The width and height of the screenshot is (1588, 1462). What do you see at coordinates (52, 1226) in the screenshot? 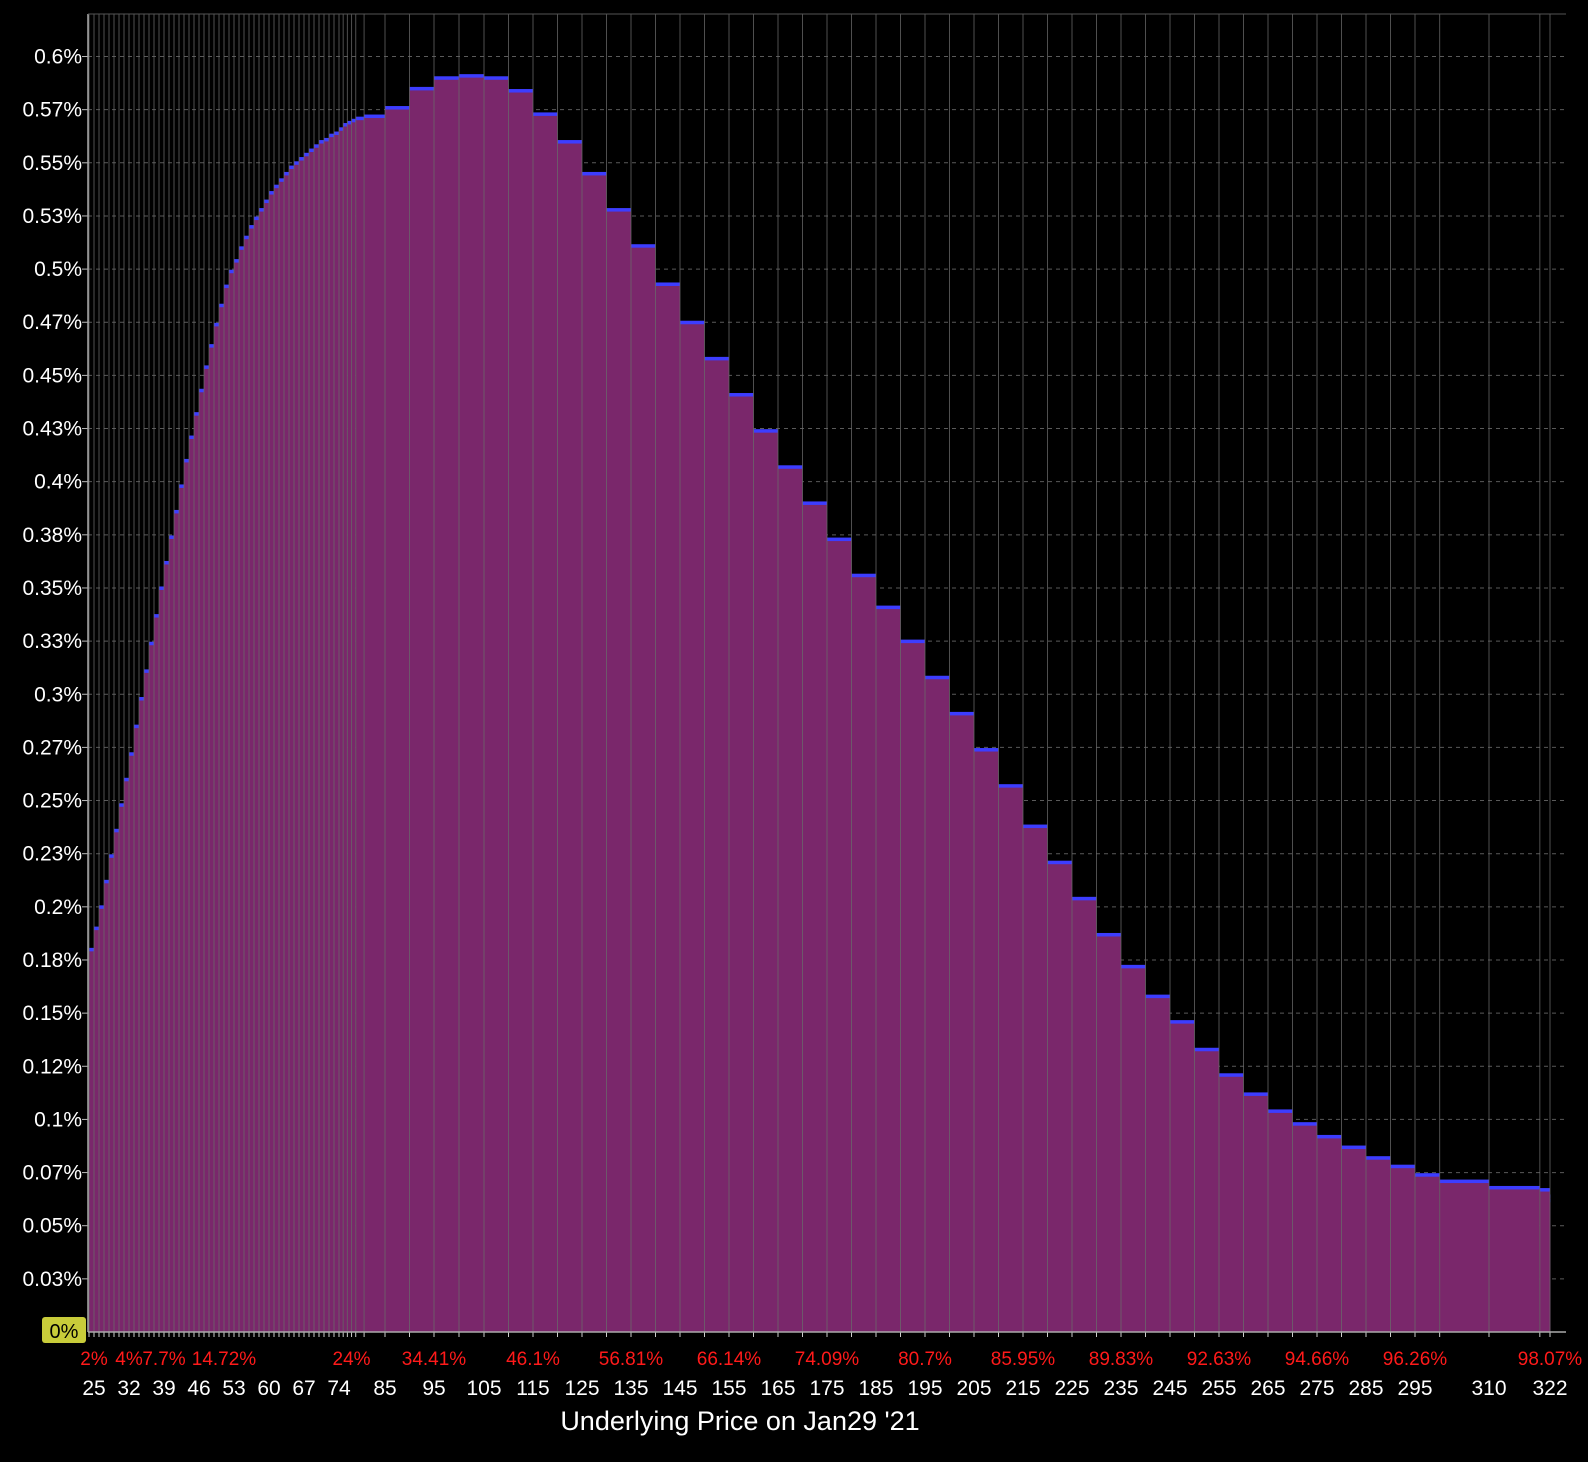
I see `y-tick-label: 0.05%` at bounding box center [52, 1226].